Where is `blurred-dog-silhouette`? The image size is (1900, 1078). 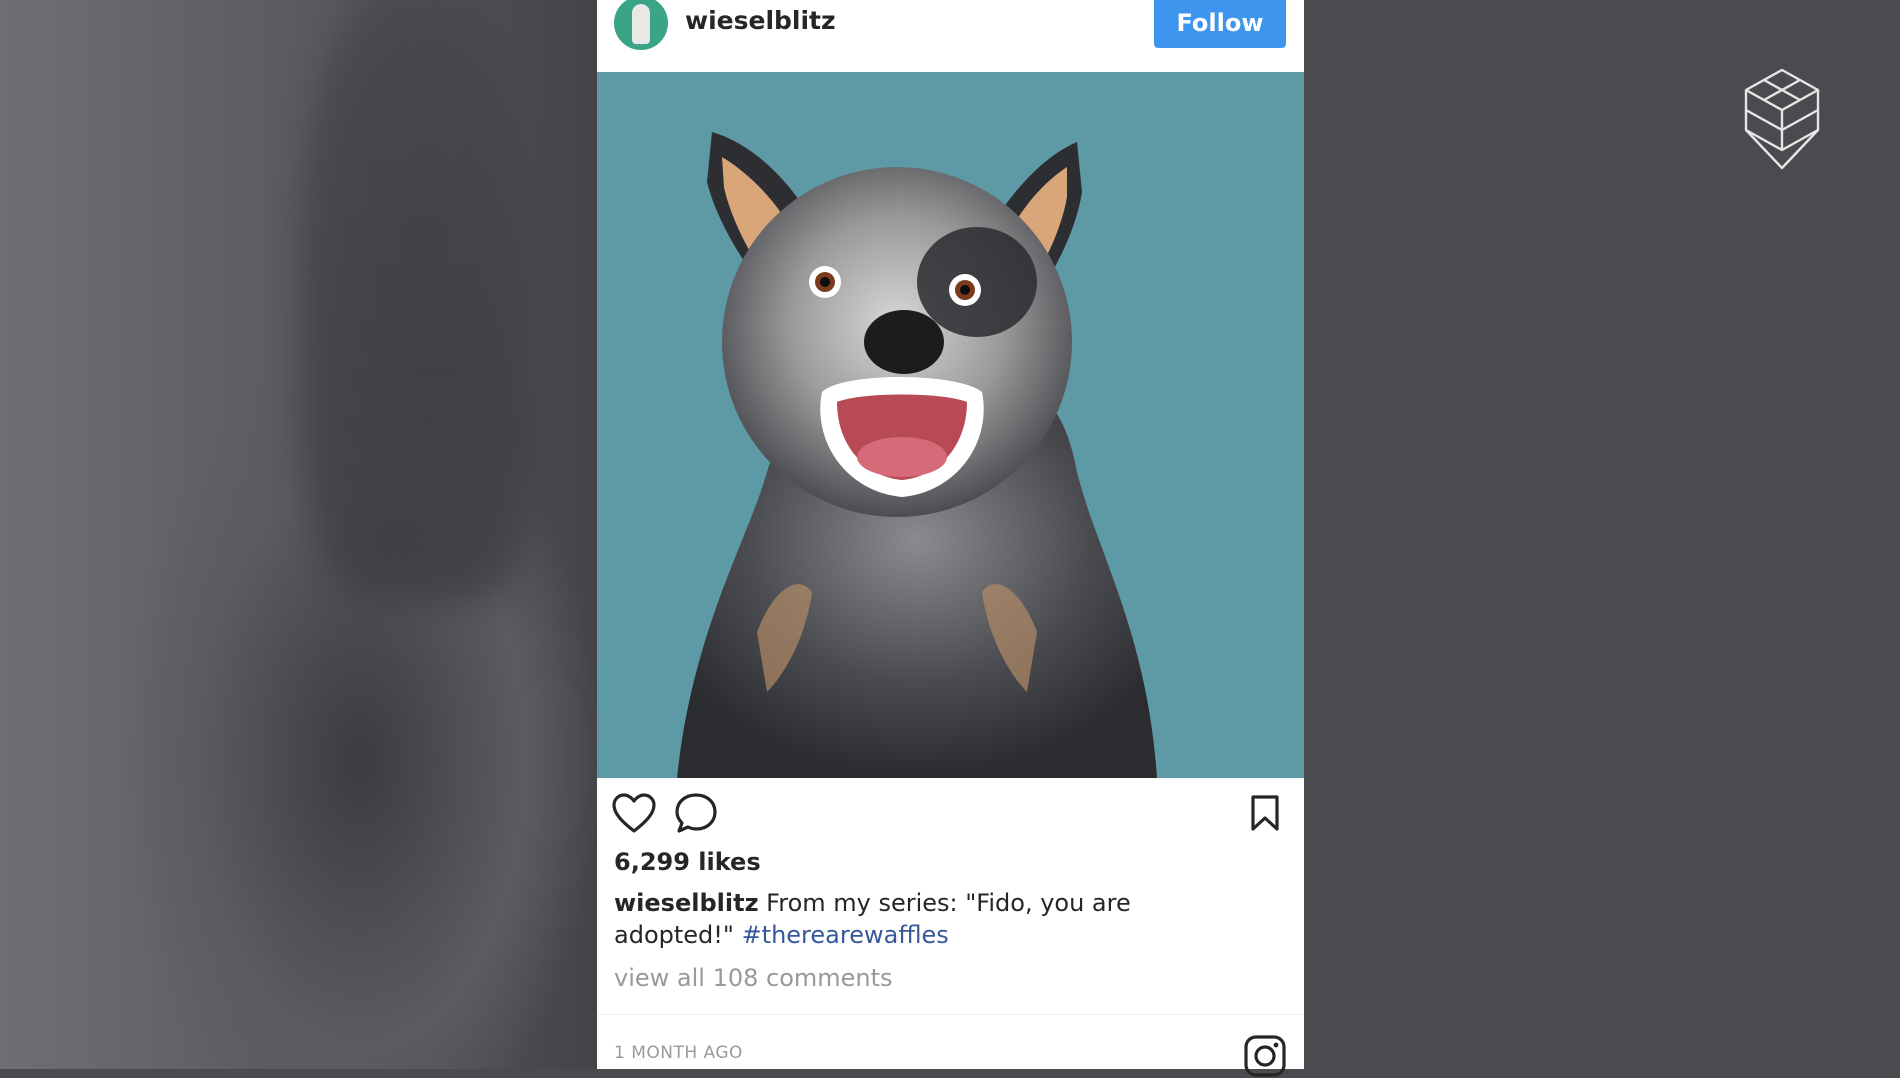
blurred-dog-silhouette is located at coordinates (415, 300).